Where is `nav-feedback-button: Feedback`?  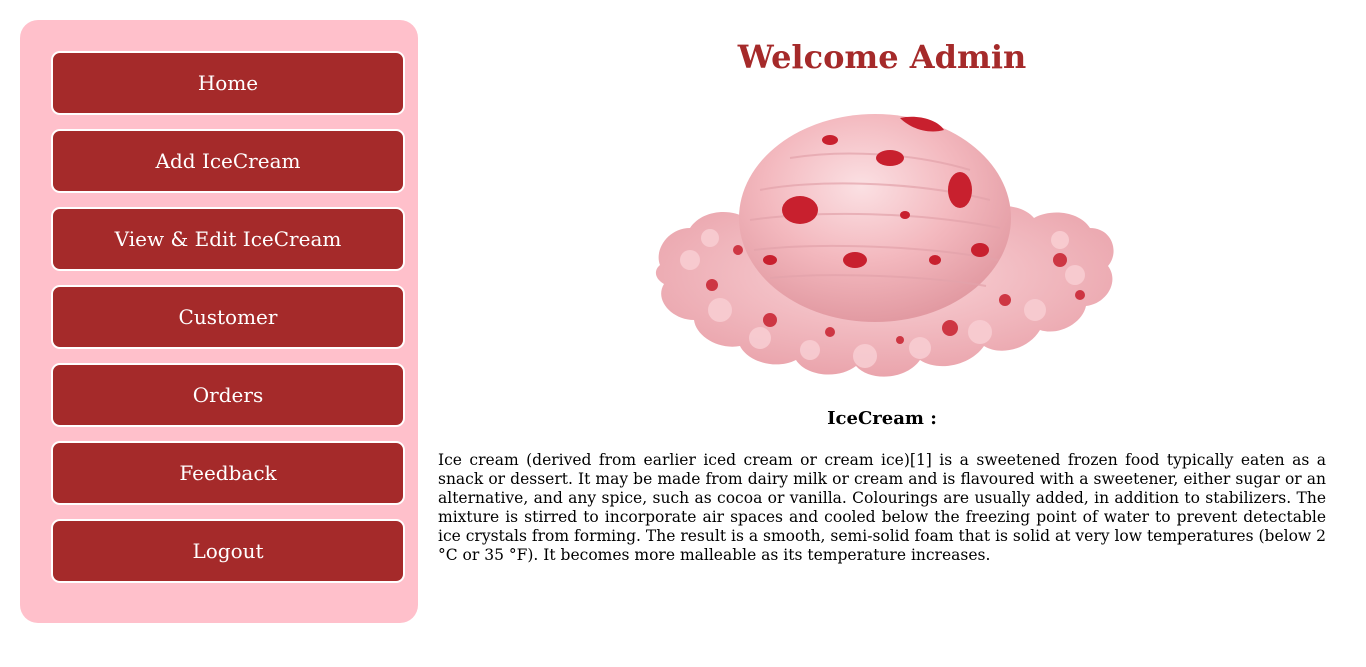
nav-feedback-button: Feedback is located at coordinates (228, 473).